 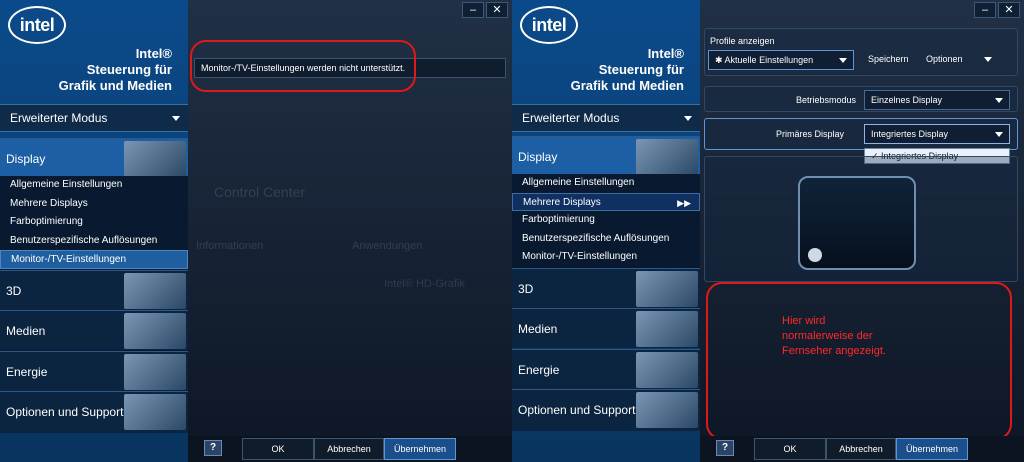 I want to click on profiles-label: Profile anzeigen, so click(x=742, y=41).